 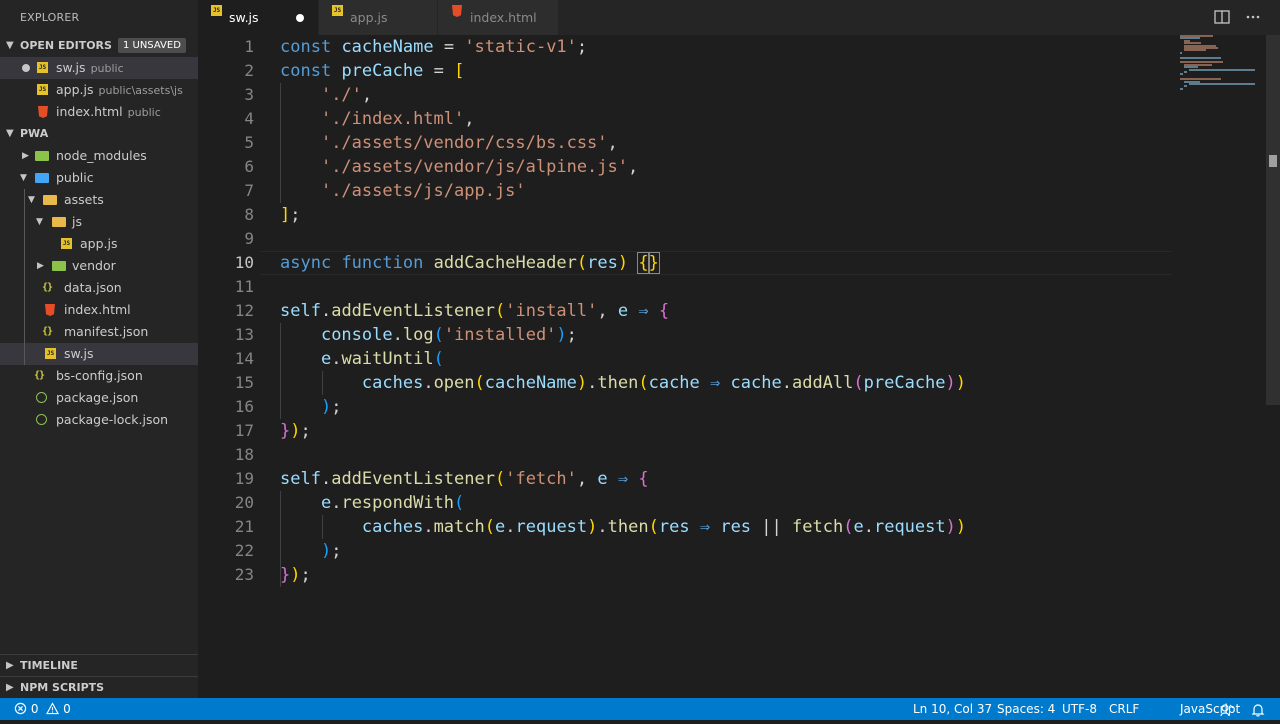 I want to click on tree-item-index-html: index.html, so click(x=99, y=310).